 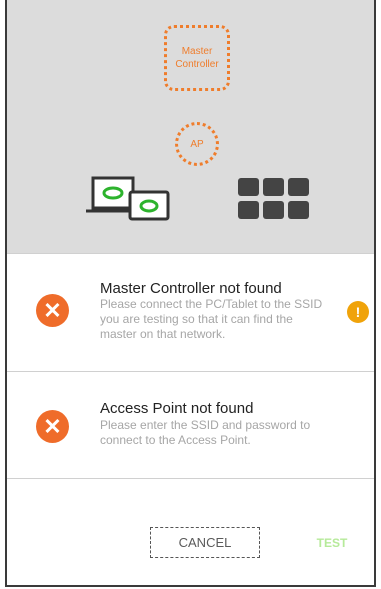 I want to click on laptop-tablet-icon, so click(x=127, y=201).